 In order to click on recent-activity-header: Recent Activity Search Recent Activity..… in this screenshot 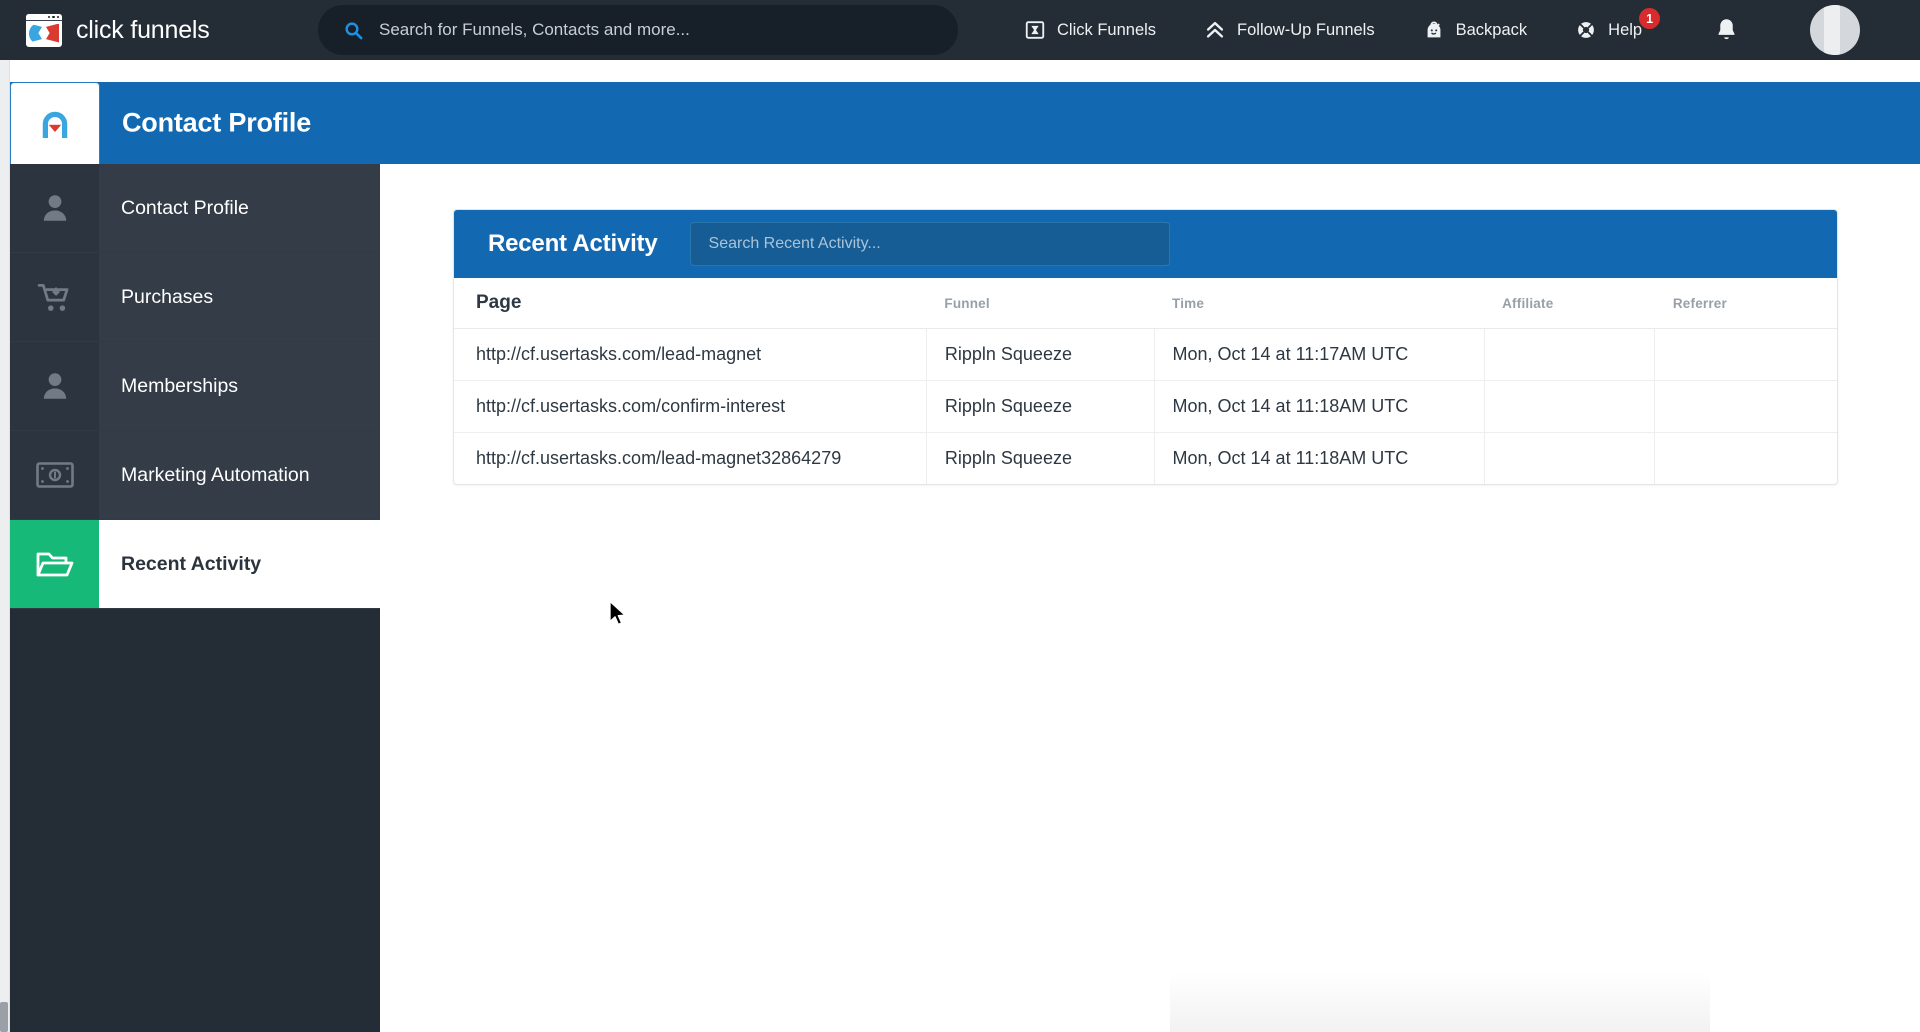, I will do `click(1145, 244)`.